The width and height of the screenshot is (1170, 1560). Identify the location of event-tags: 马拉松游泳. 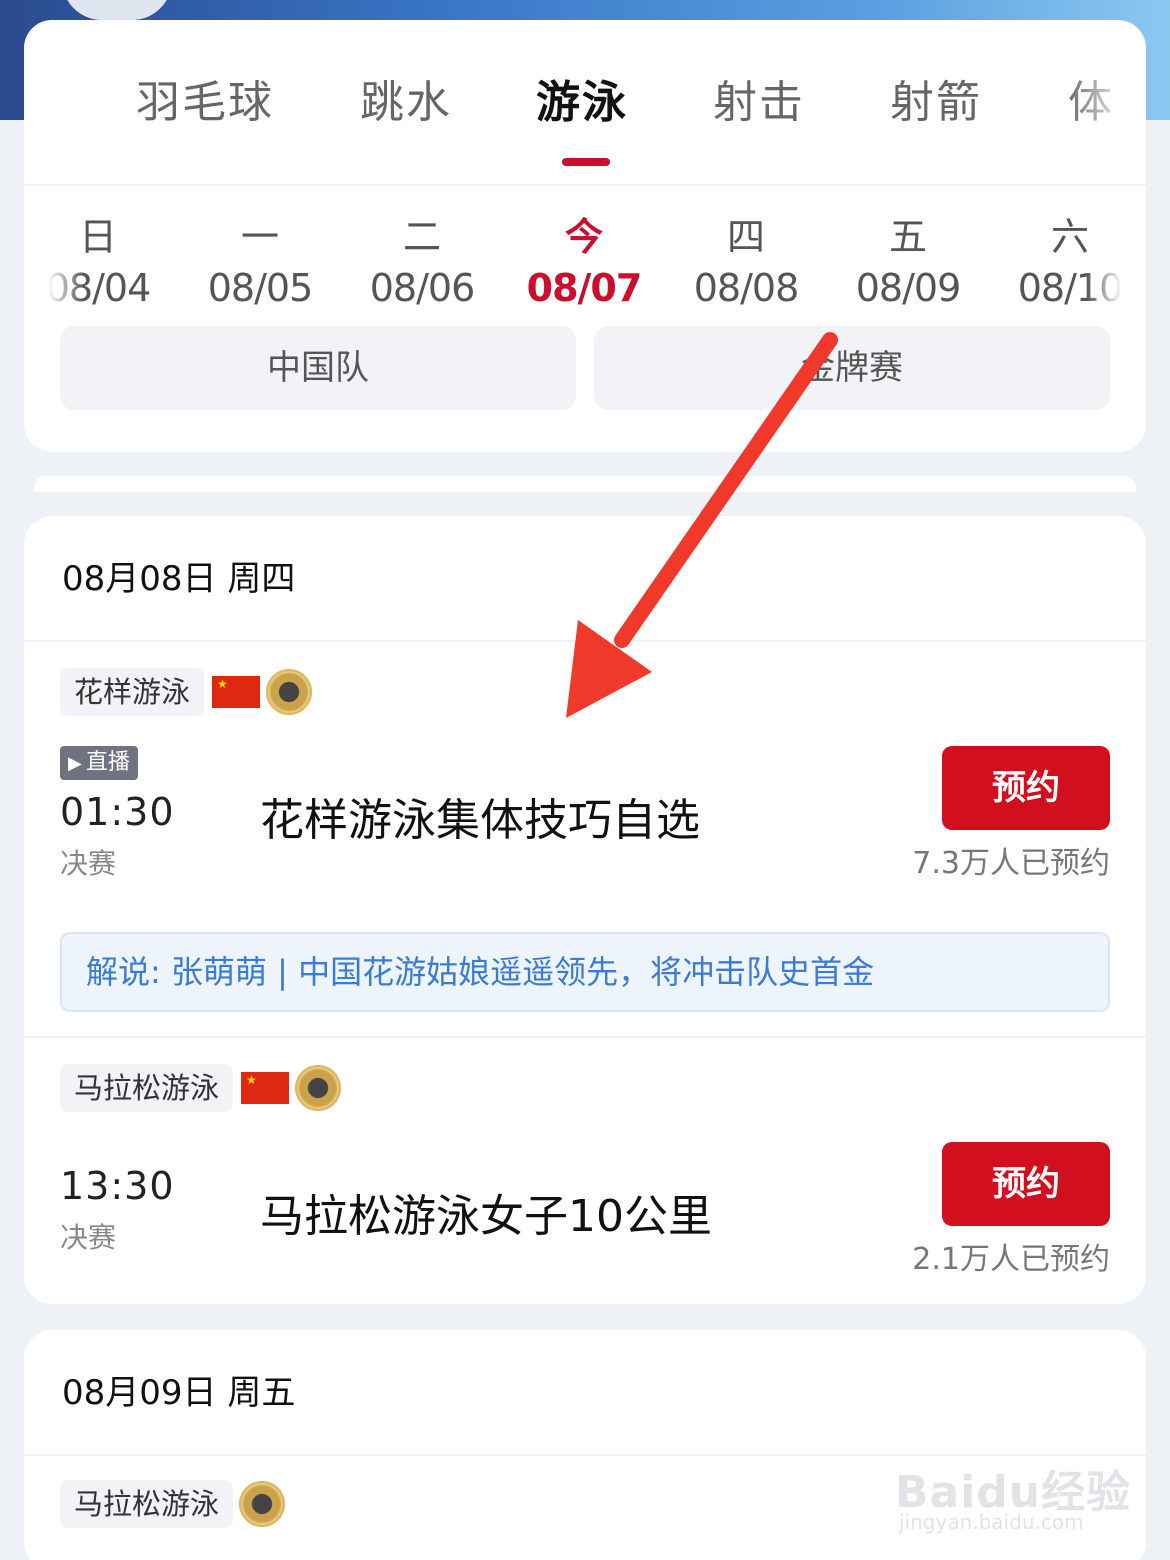
(173, 1504).